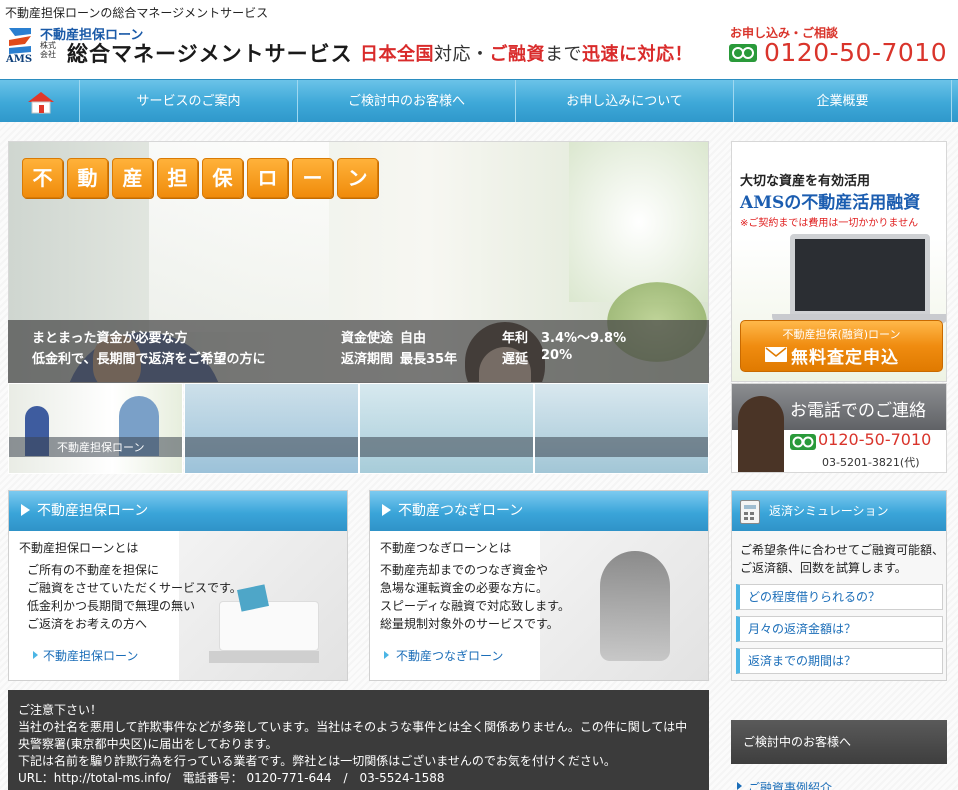  Describe the element at coordinates (407, 101) in the screenshot. I see `nav-item-considering: ご検討中のお客様へ` at that location.